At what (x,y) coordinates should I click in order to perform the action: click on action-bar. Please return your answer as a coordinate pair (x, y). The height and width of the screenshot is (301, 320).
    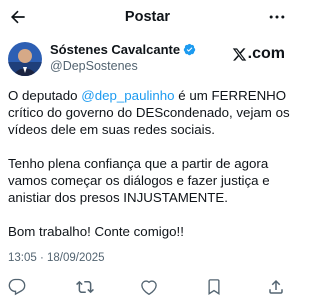
    Looking at the image, I should click on (147, 287).